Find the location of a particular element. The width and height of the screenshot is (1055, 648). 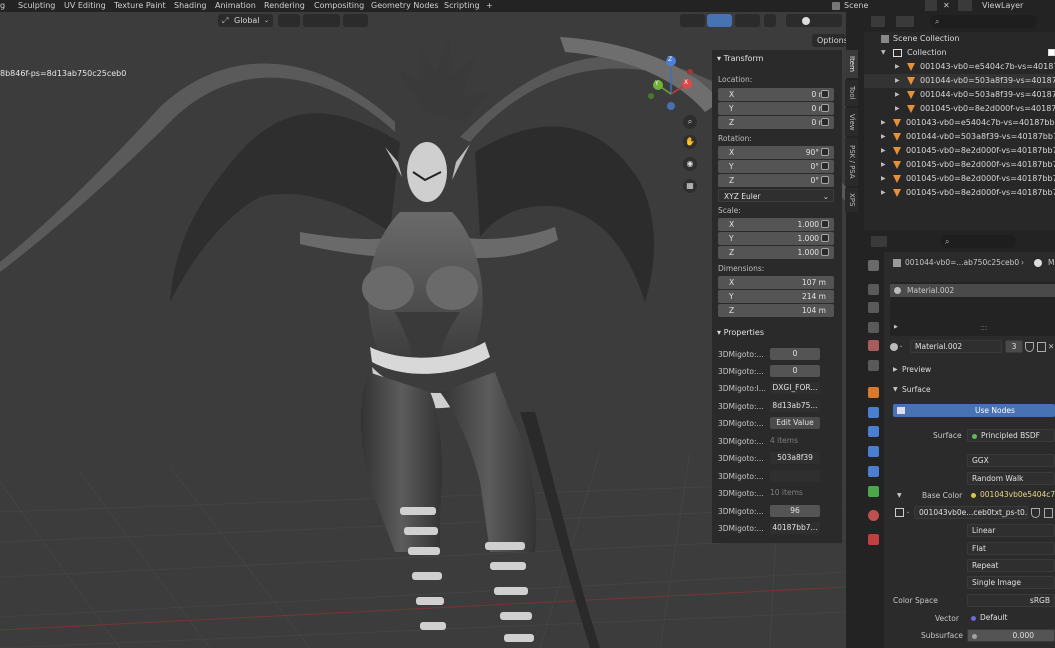

tab-view: View is located at coordinates (851, 122).